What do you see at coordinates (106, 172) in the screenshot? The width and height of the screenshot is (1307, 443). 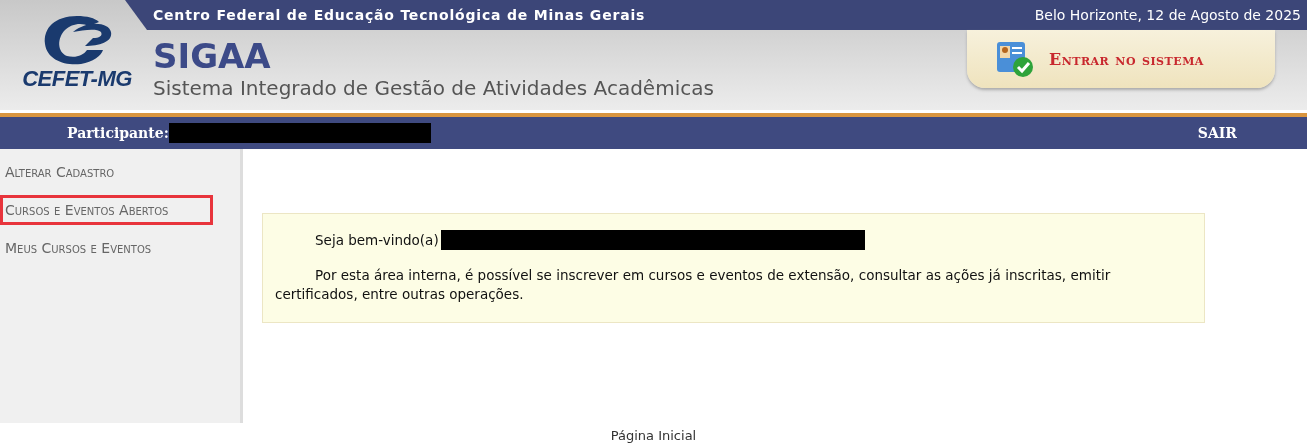 I see `menu-item: Alterar Cadastro` at bounding box center [106, 172].